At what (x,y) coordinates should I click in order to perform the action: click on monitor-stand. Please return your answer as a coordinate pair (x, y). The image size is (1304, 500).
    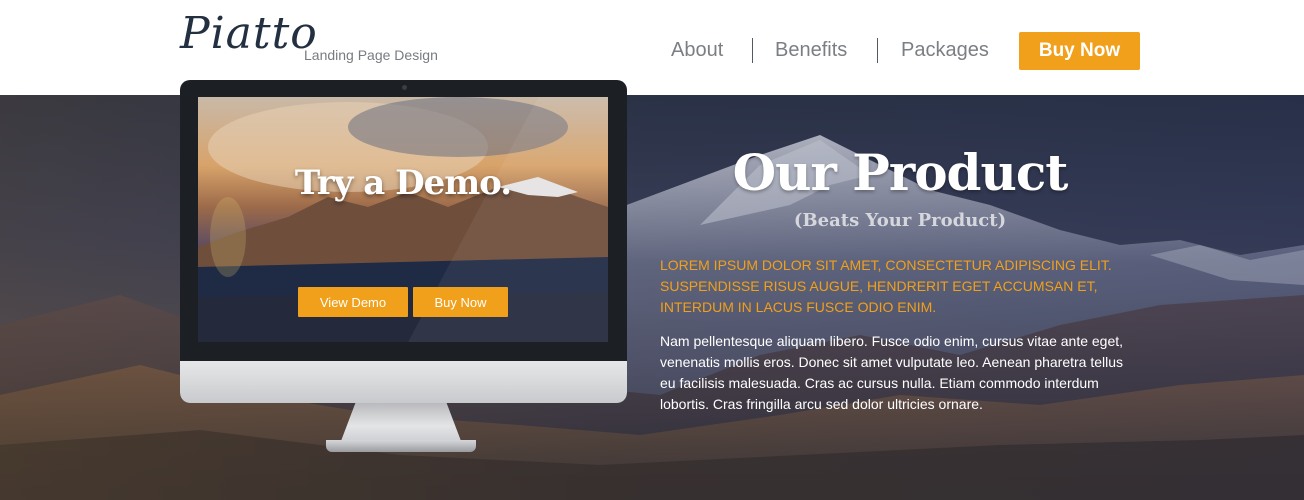
    Looking at the image, I should click on (401, 422).